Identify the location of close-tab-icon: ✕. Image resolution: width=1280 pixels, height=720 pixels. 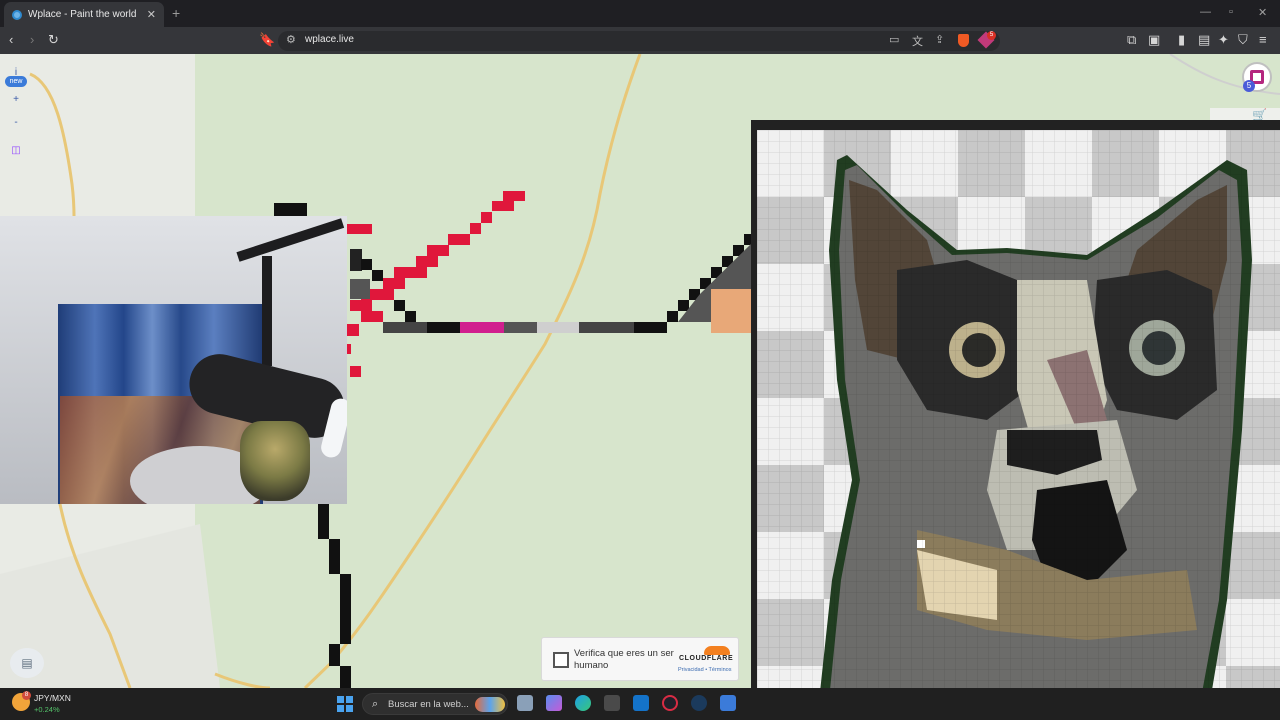
(151, 14).